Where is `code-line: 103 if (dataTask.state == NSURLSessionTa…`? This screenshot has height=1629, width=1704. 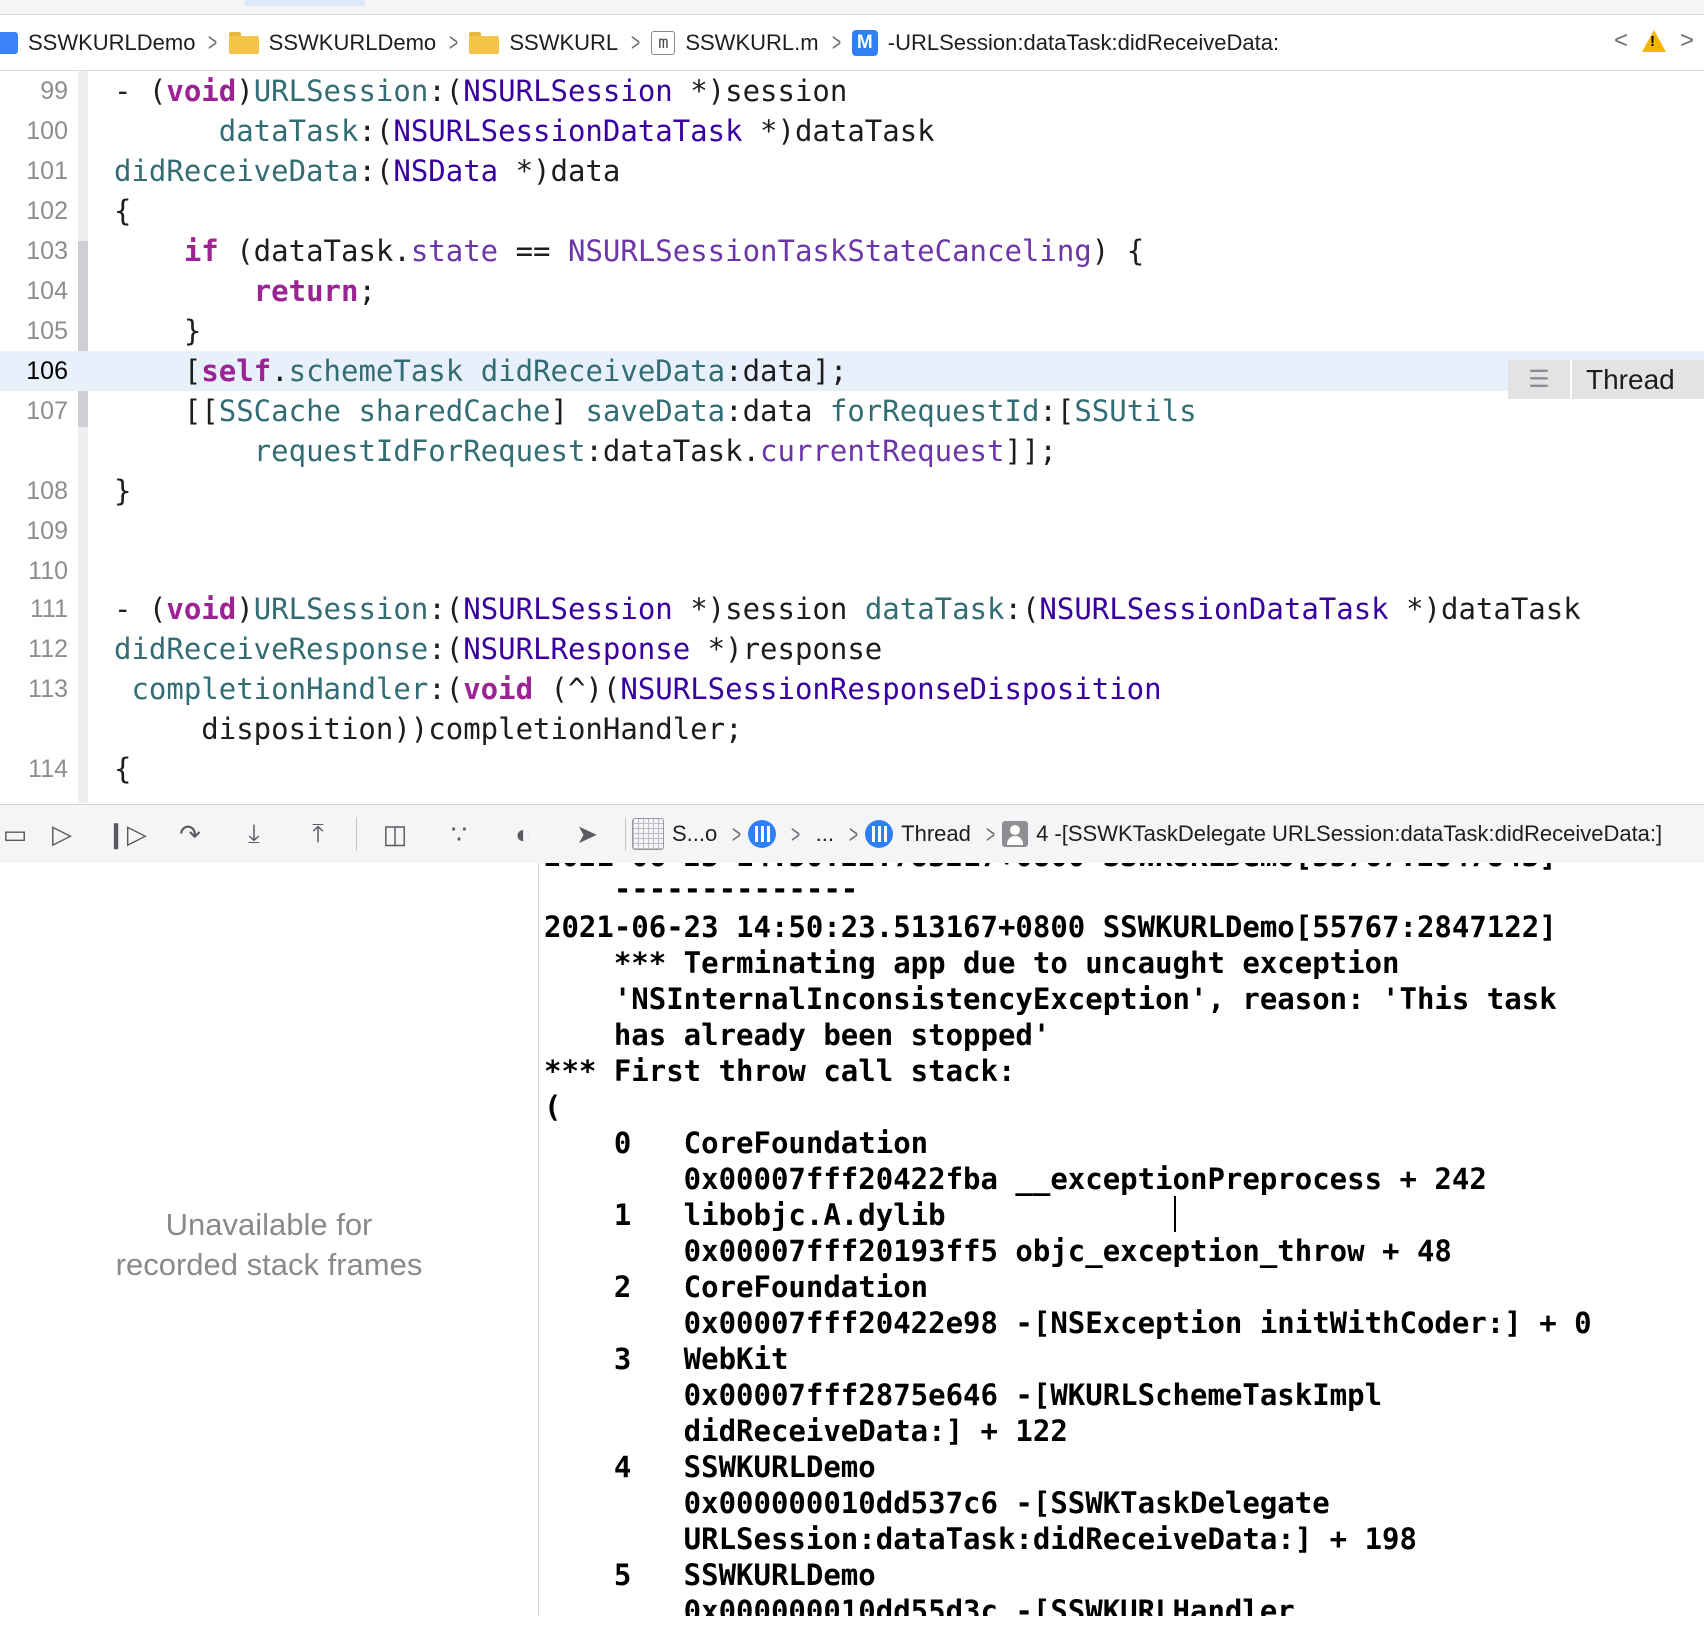
code-line: 103 if (dataTask.state == NSURLSessionTa… is located at coordinates (852, 251).